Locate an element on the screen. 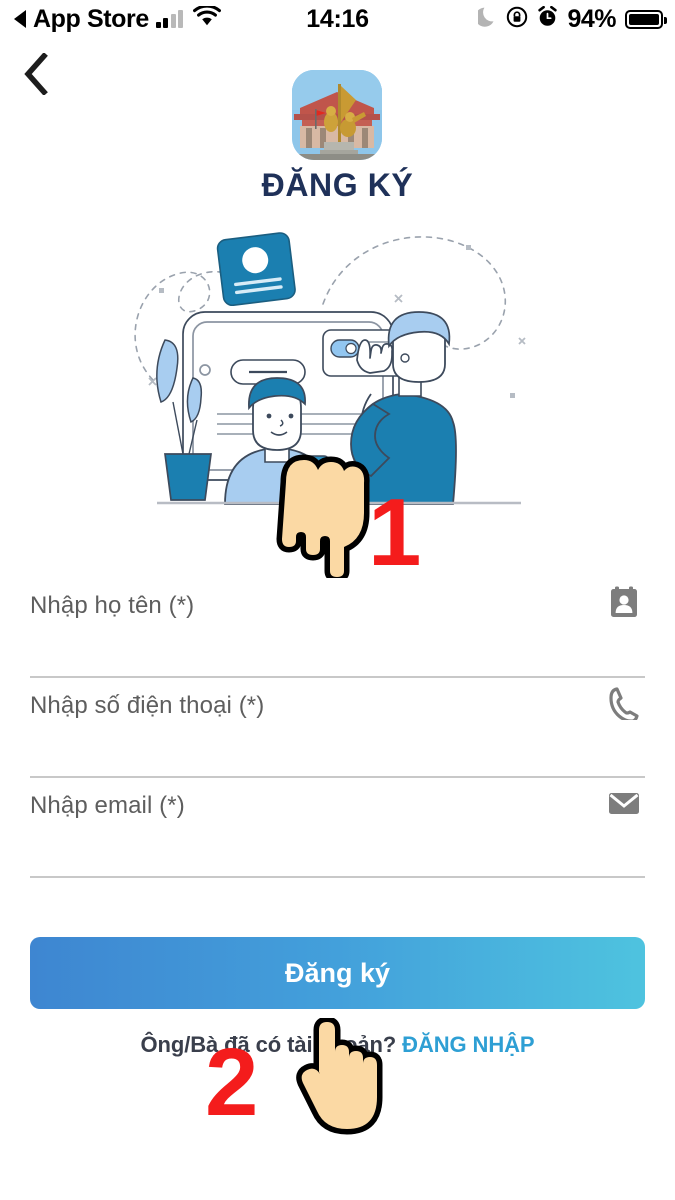  chevron-left-icon is located at coordinates (36, 74).